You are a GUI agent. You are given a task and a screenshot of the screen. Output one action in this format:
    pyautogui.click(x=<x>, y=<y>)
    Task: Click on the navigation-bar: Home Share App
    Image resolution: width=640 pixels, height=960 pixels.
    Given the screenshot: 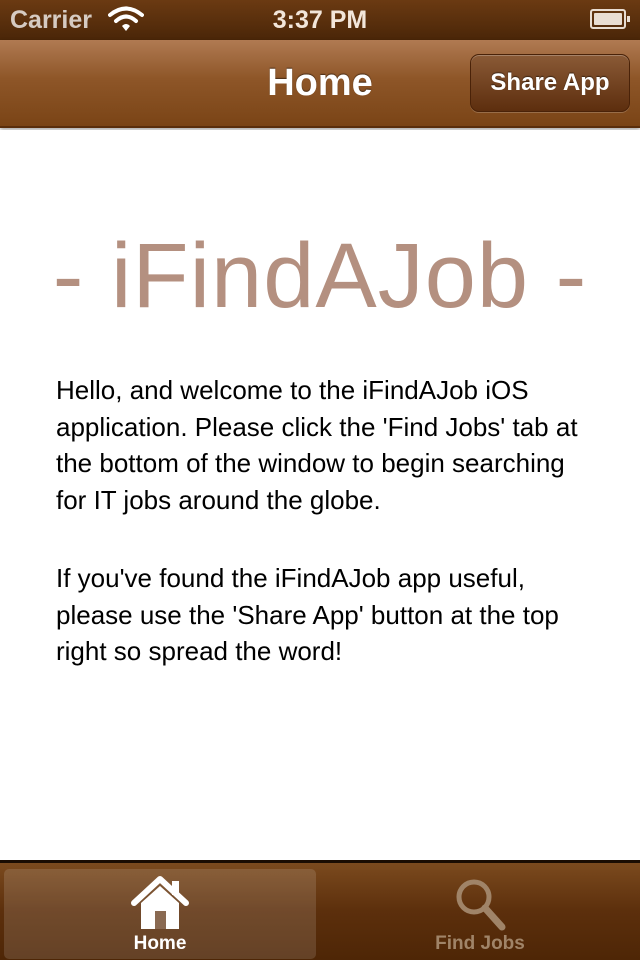 What is the action you would take?
    pyautogui.click(x=320, y=84)
    